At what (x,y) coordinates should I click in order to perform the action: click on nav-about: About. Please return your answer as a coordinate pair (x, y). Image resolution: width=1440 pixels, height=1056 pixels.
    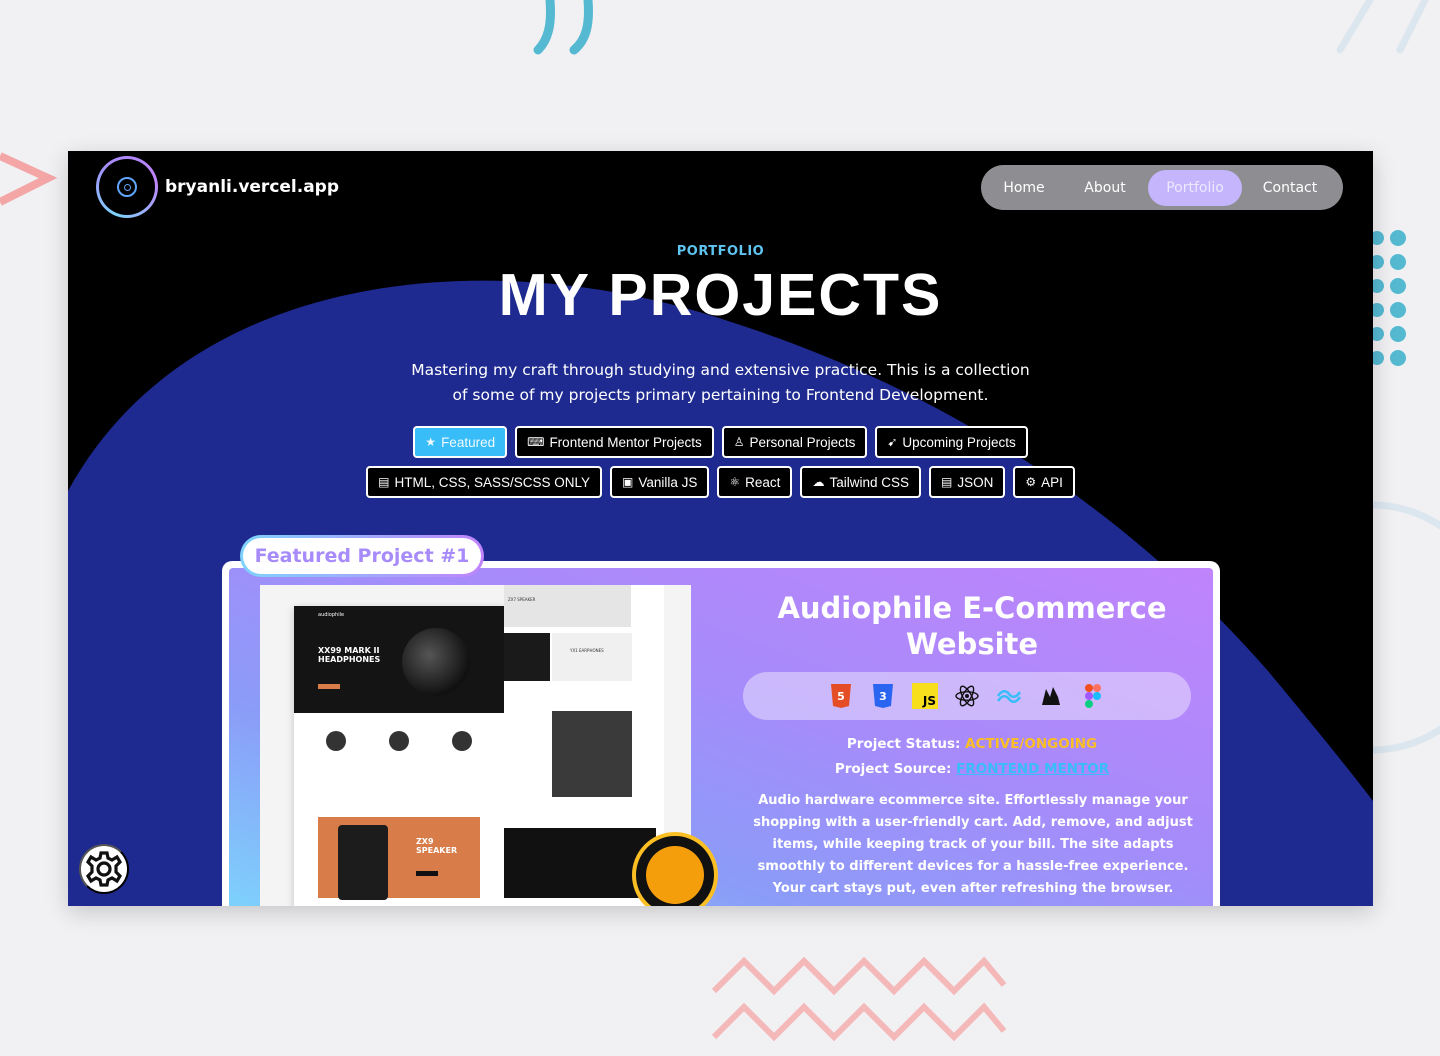
    Looking at the image, I should click on (1105, 188).